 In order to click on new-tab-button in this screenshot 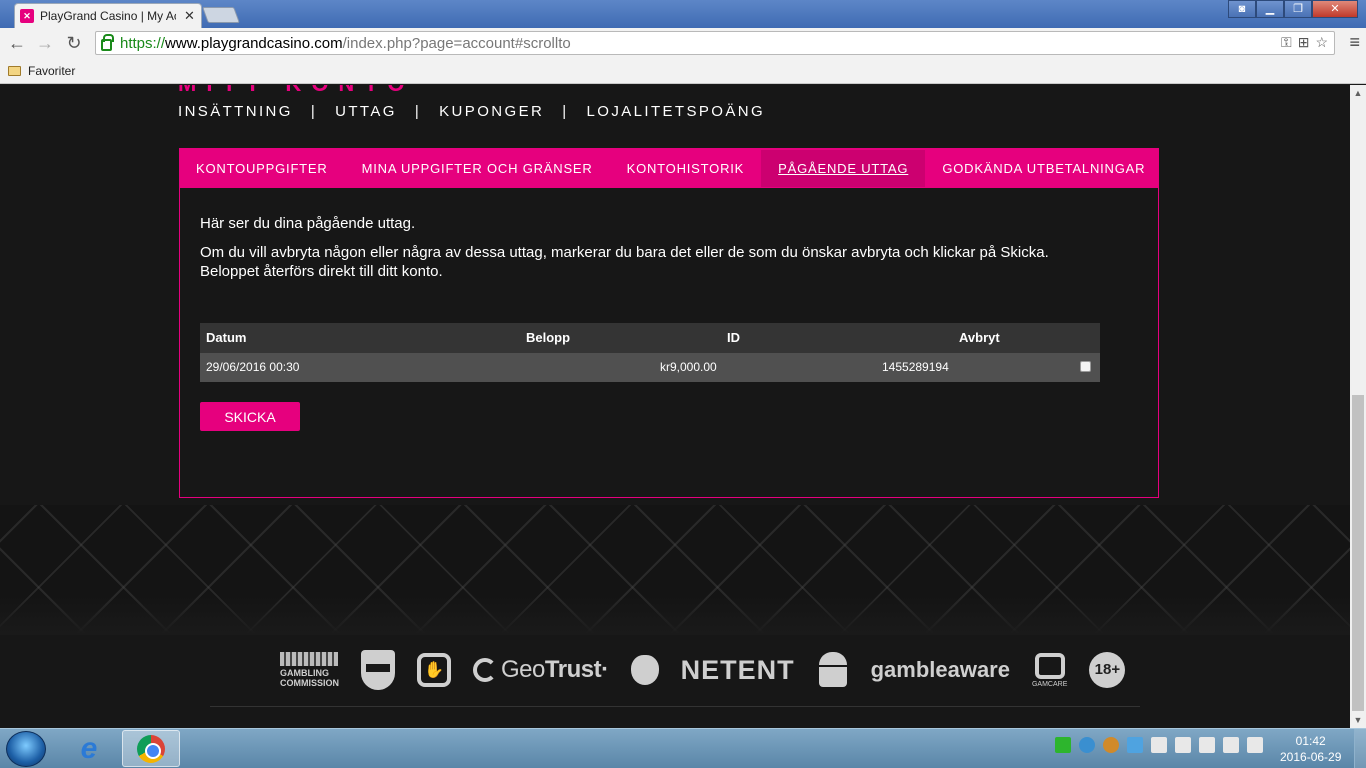, I will do `click(221, 15)`.